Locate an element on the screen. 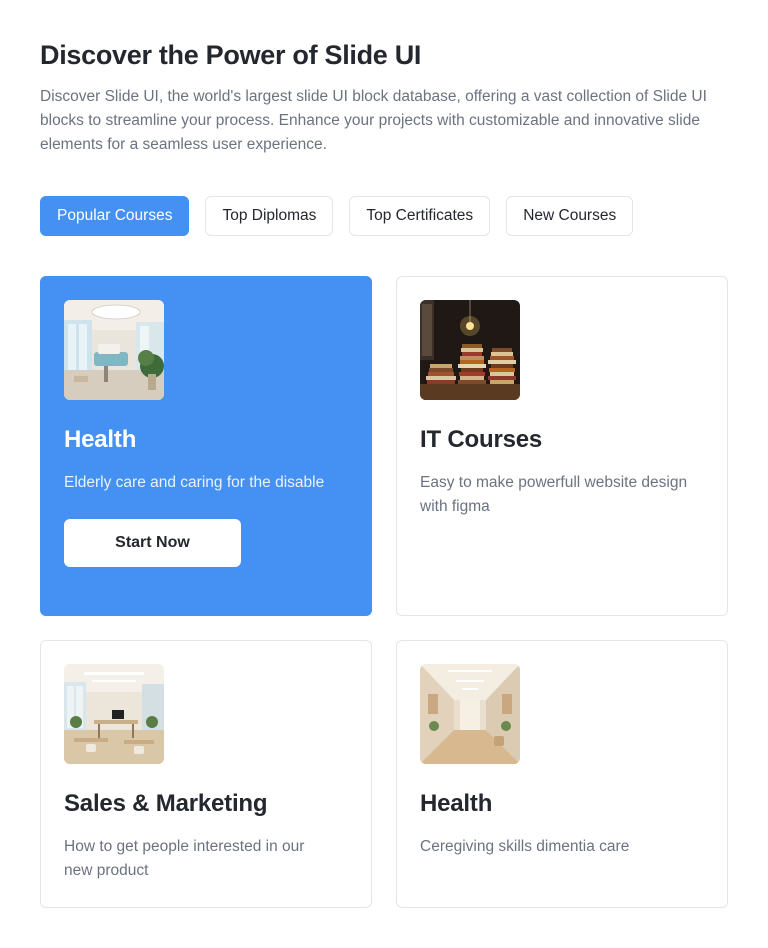  hospital-corridor-image is located at coordinates (470, 714).